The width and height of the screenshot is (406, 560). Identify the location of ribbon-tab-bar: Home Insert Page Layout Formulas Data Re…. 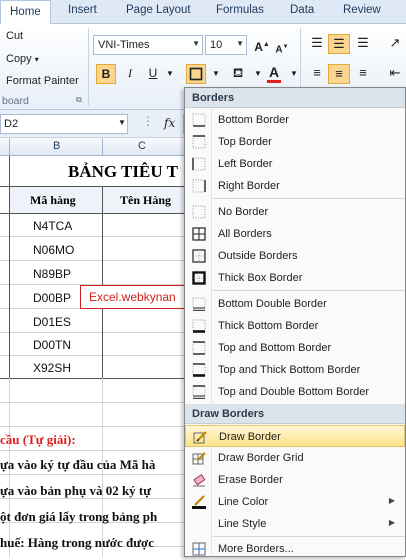
(203, 12).